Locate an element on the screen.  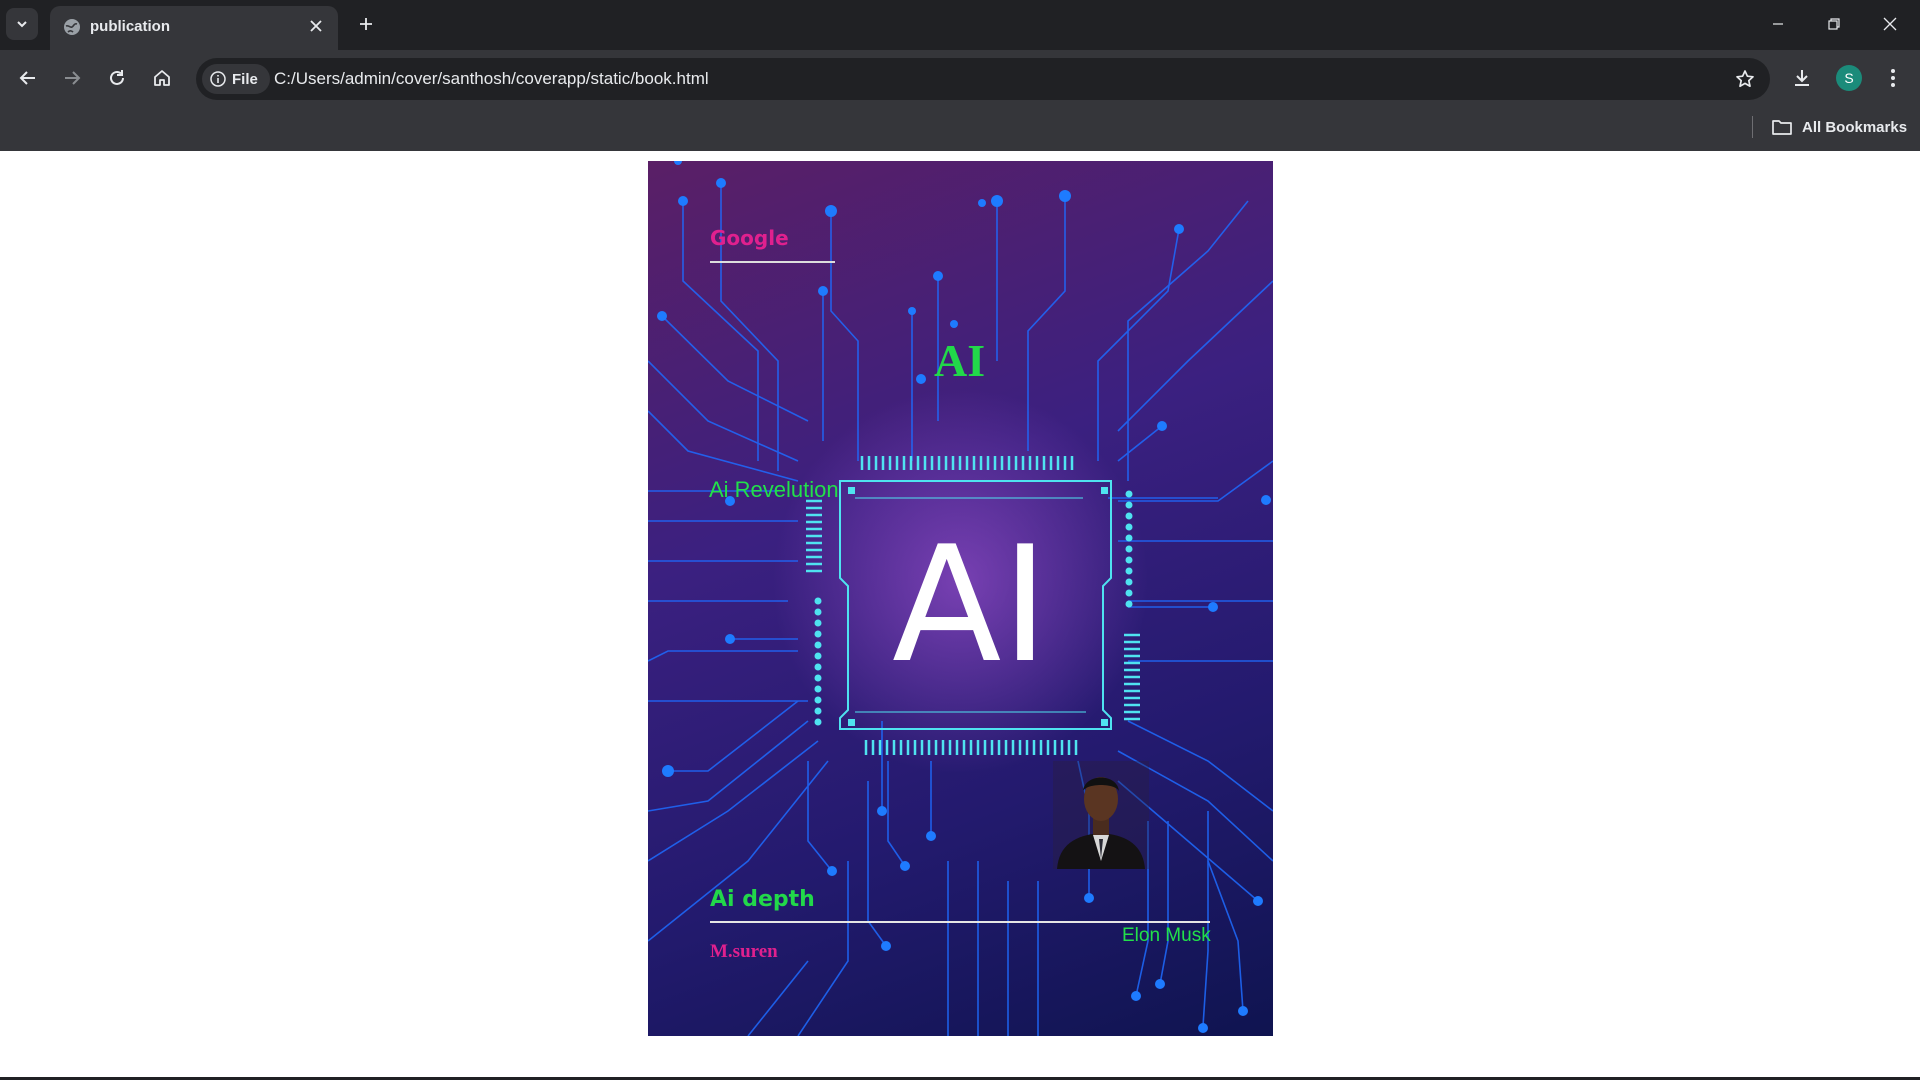
book-title: Ai depth is located at coordinates (762, 899).